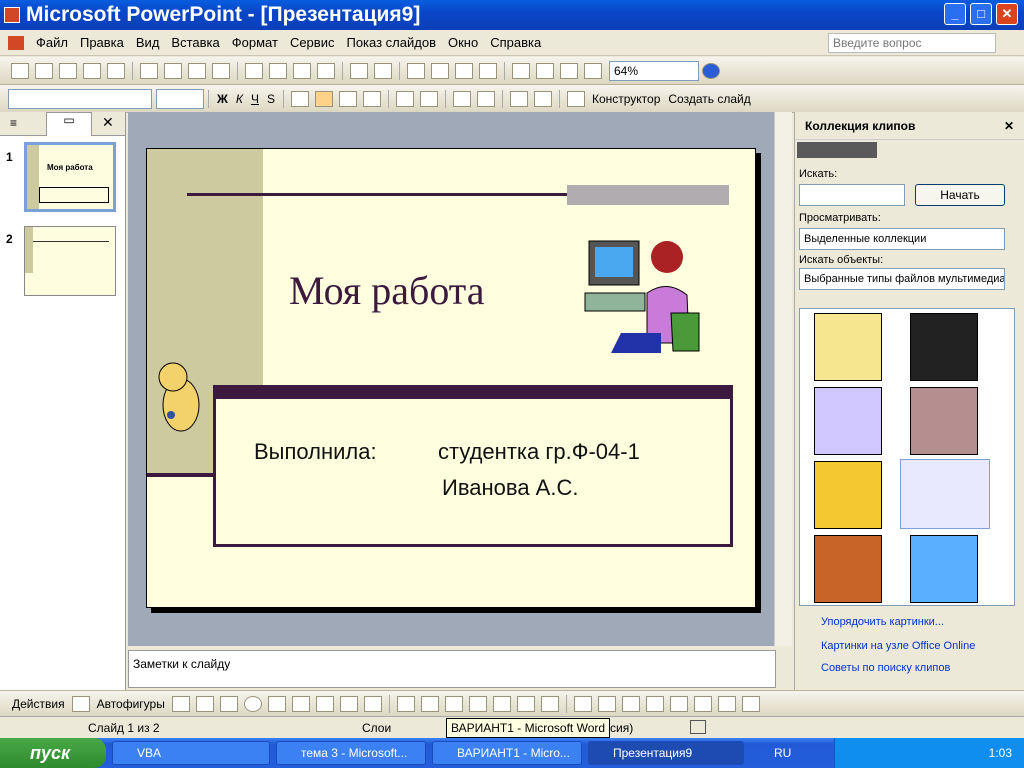 Image resolution: width=1024 pixels, height=768 pixels. I want to click on brightness-icon, so click(630, 703).